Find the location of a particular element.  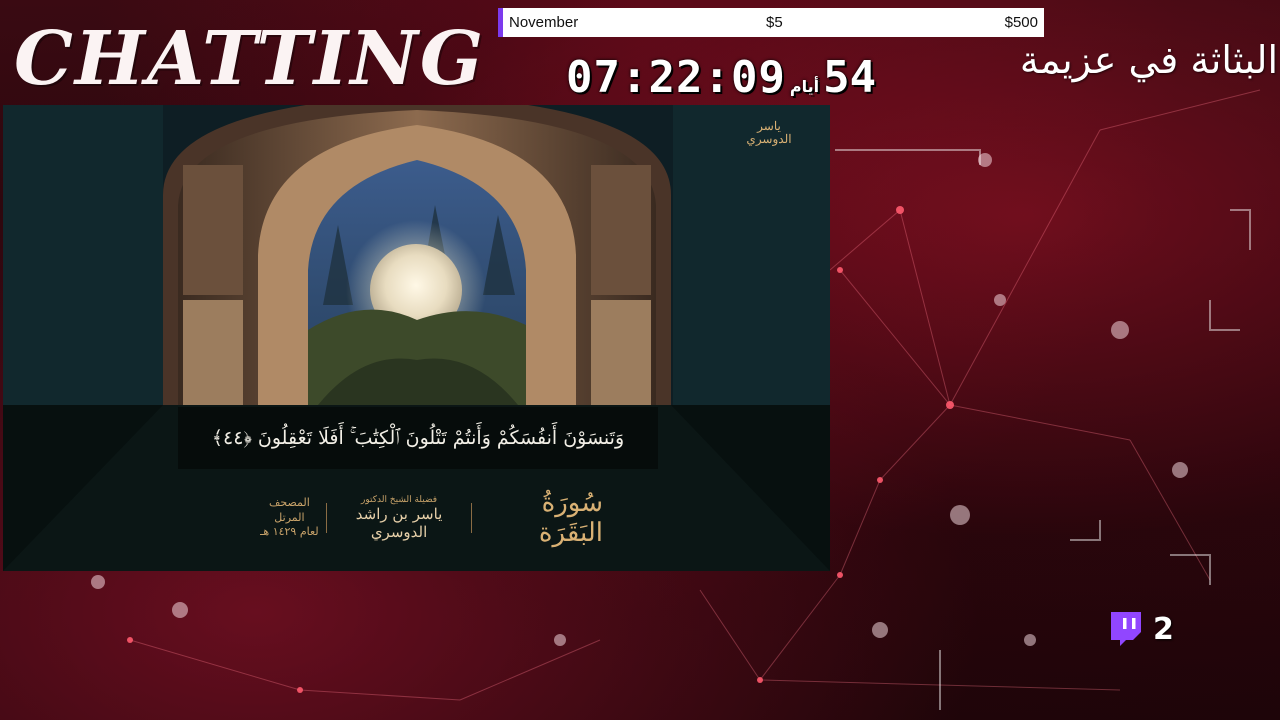

reciter-credit: فضيلة الشيخ الدكتور ياسر بن راشد الدوسري is located at coordinates (399, 518).